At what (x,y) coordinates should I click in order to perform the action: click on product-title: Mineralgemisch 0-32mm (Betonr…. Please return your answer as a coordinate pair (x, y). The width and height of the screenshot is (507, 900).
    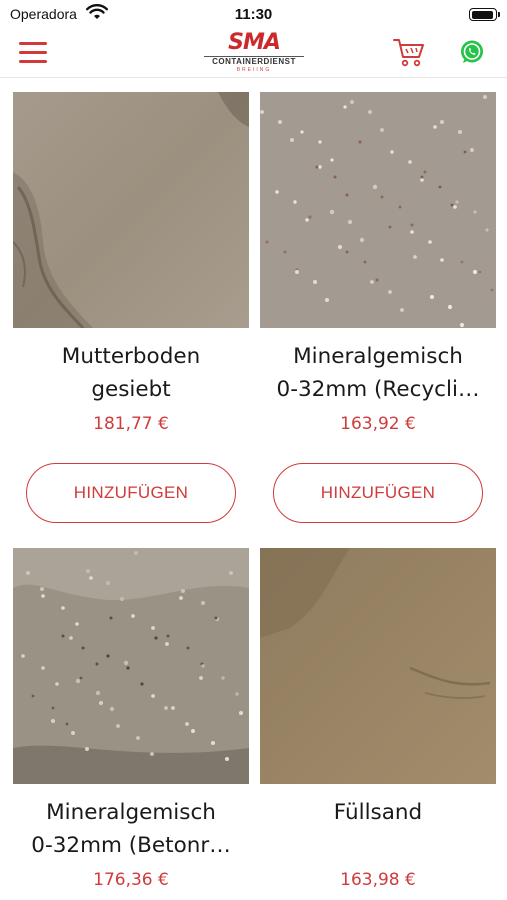
    Looking at the image, I should click on (131, 829).